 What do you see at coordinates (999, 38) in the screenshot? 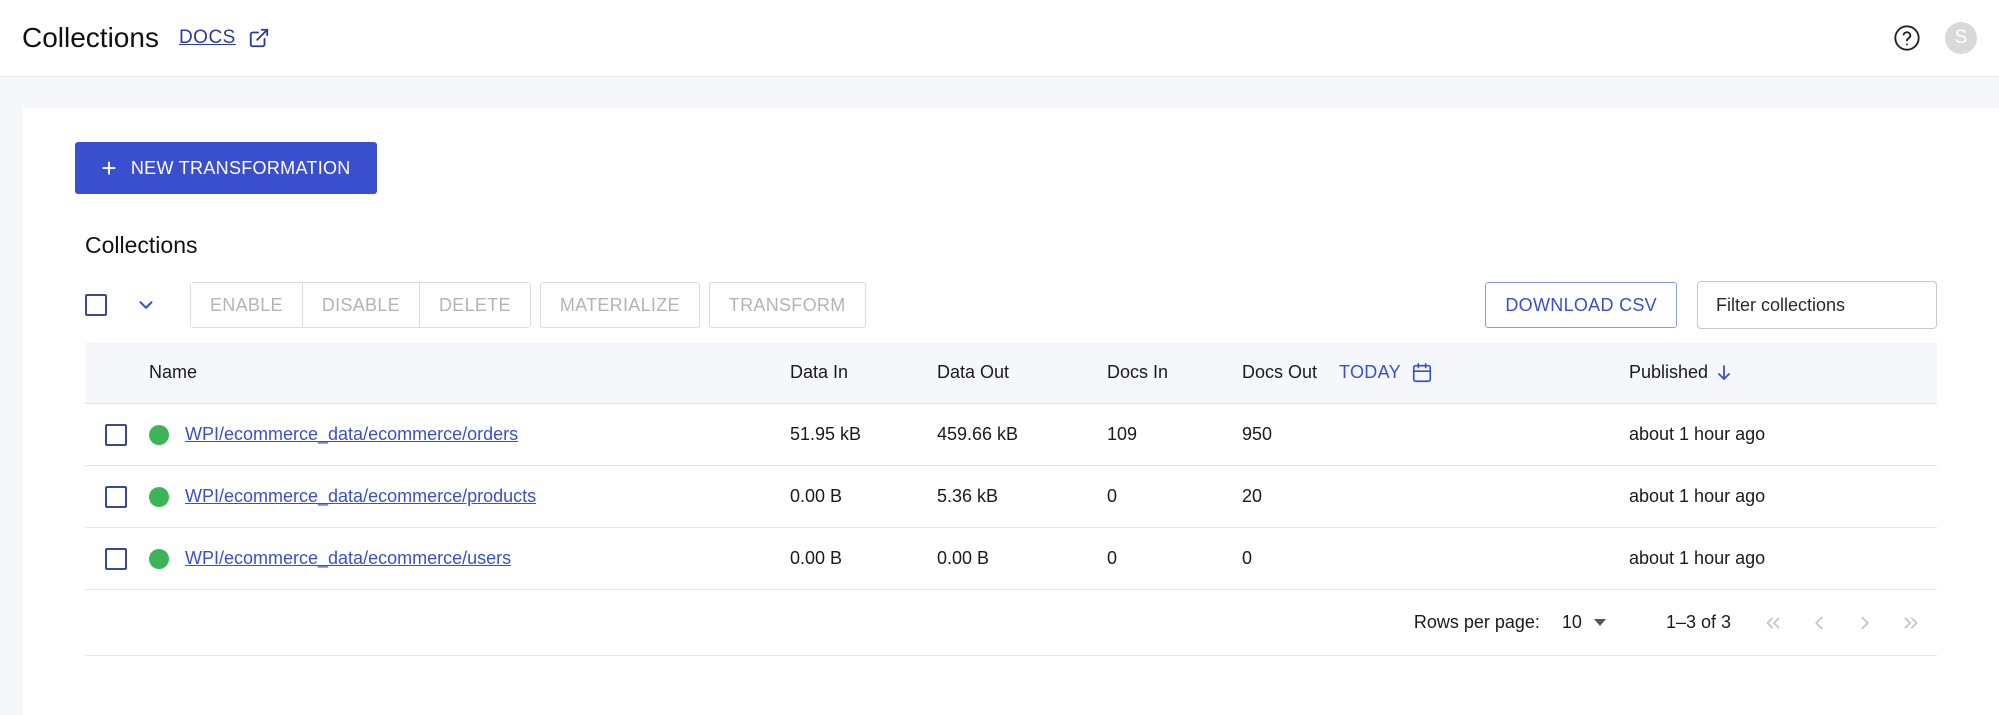
I see `top-bar: Collections DOCS S` at bounding box center [999, 38].